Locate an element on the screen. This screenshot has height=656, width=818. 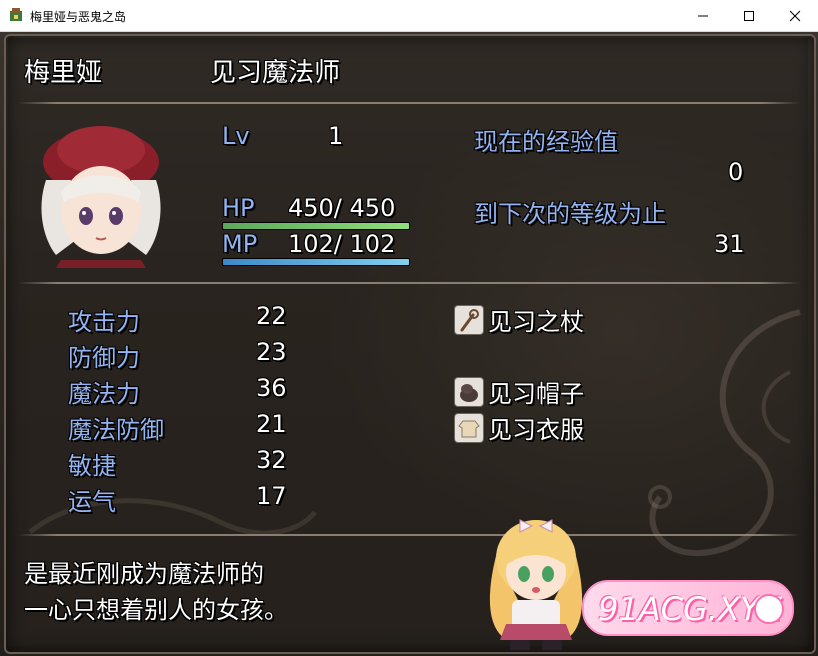
character-portrait is located at coordinates (101, 197).